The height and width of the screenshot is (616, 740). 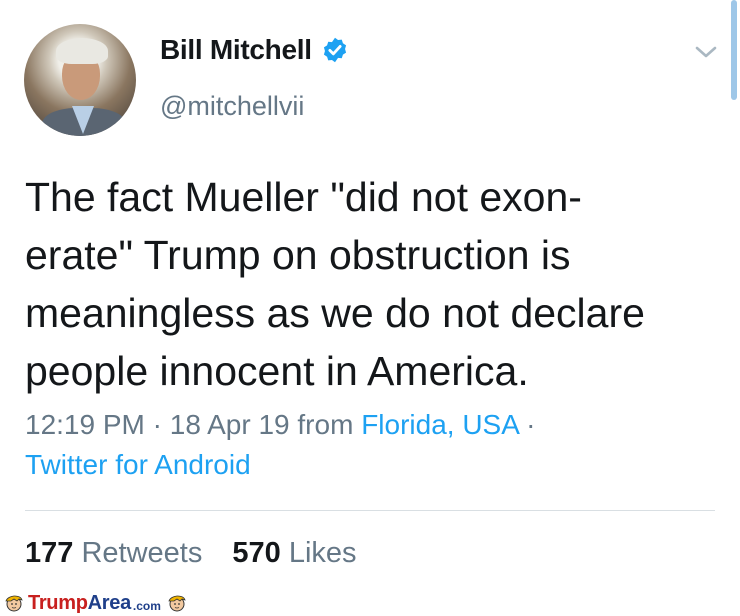 What do you see at coordinates (334, 50) in the screenshot?
I see `verified-badge-icon` at bounding box center [334, 50].